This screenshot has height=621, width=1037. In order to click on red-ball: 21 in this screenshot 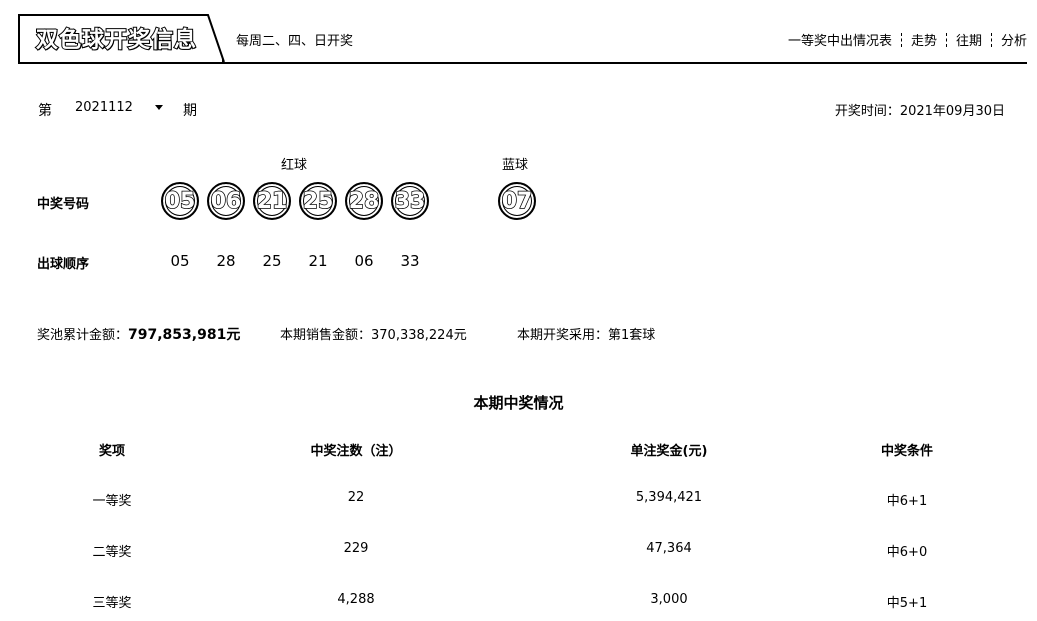, I will do `click(272, 201)`.